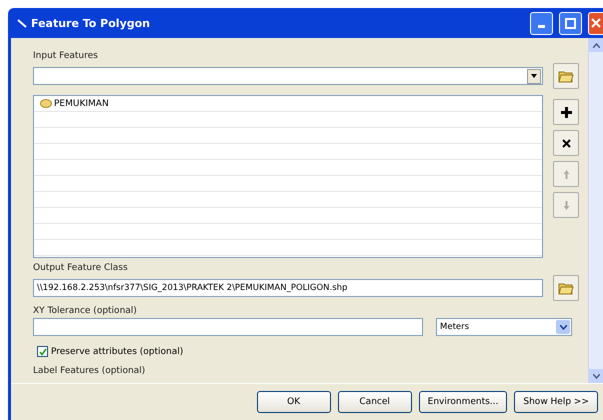  Describe the element at coordinates (22, 23) in the screenshot. I see `tool-icon` at that location.